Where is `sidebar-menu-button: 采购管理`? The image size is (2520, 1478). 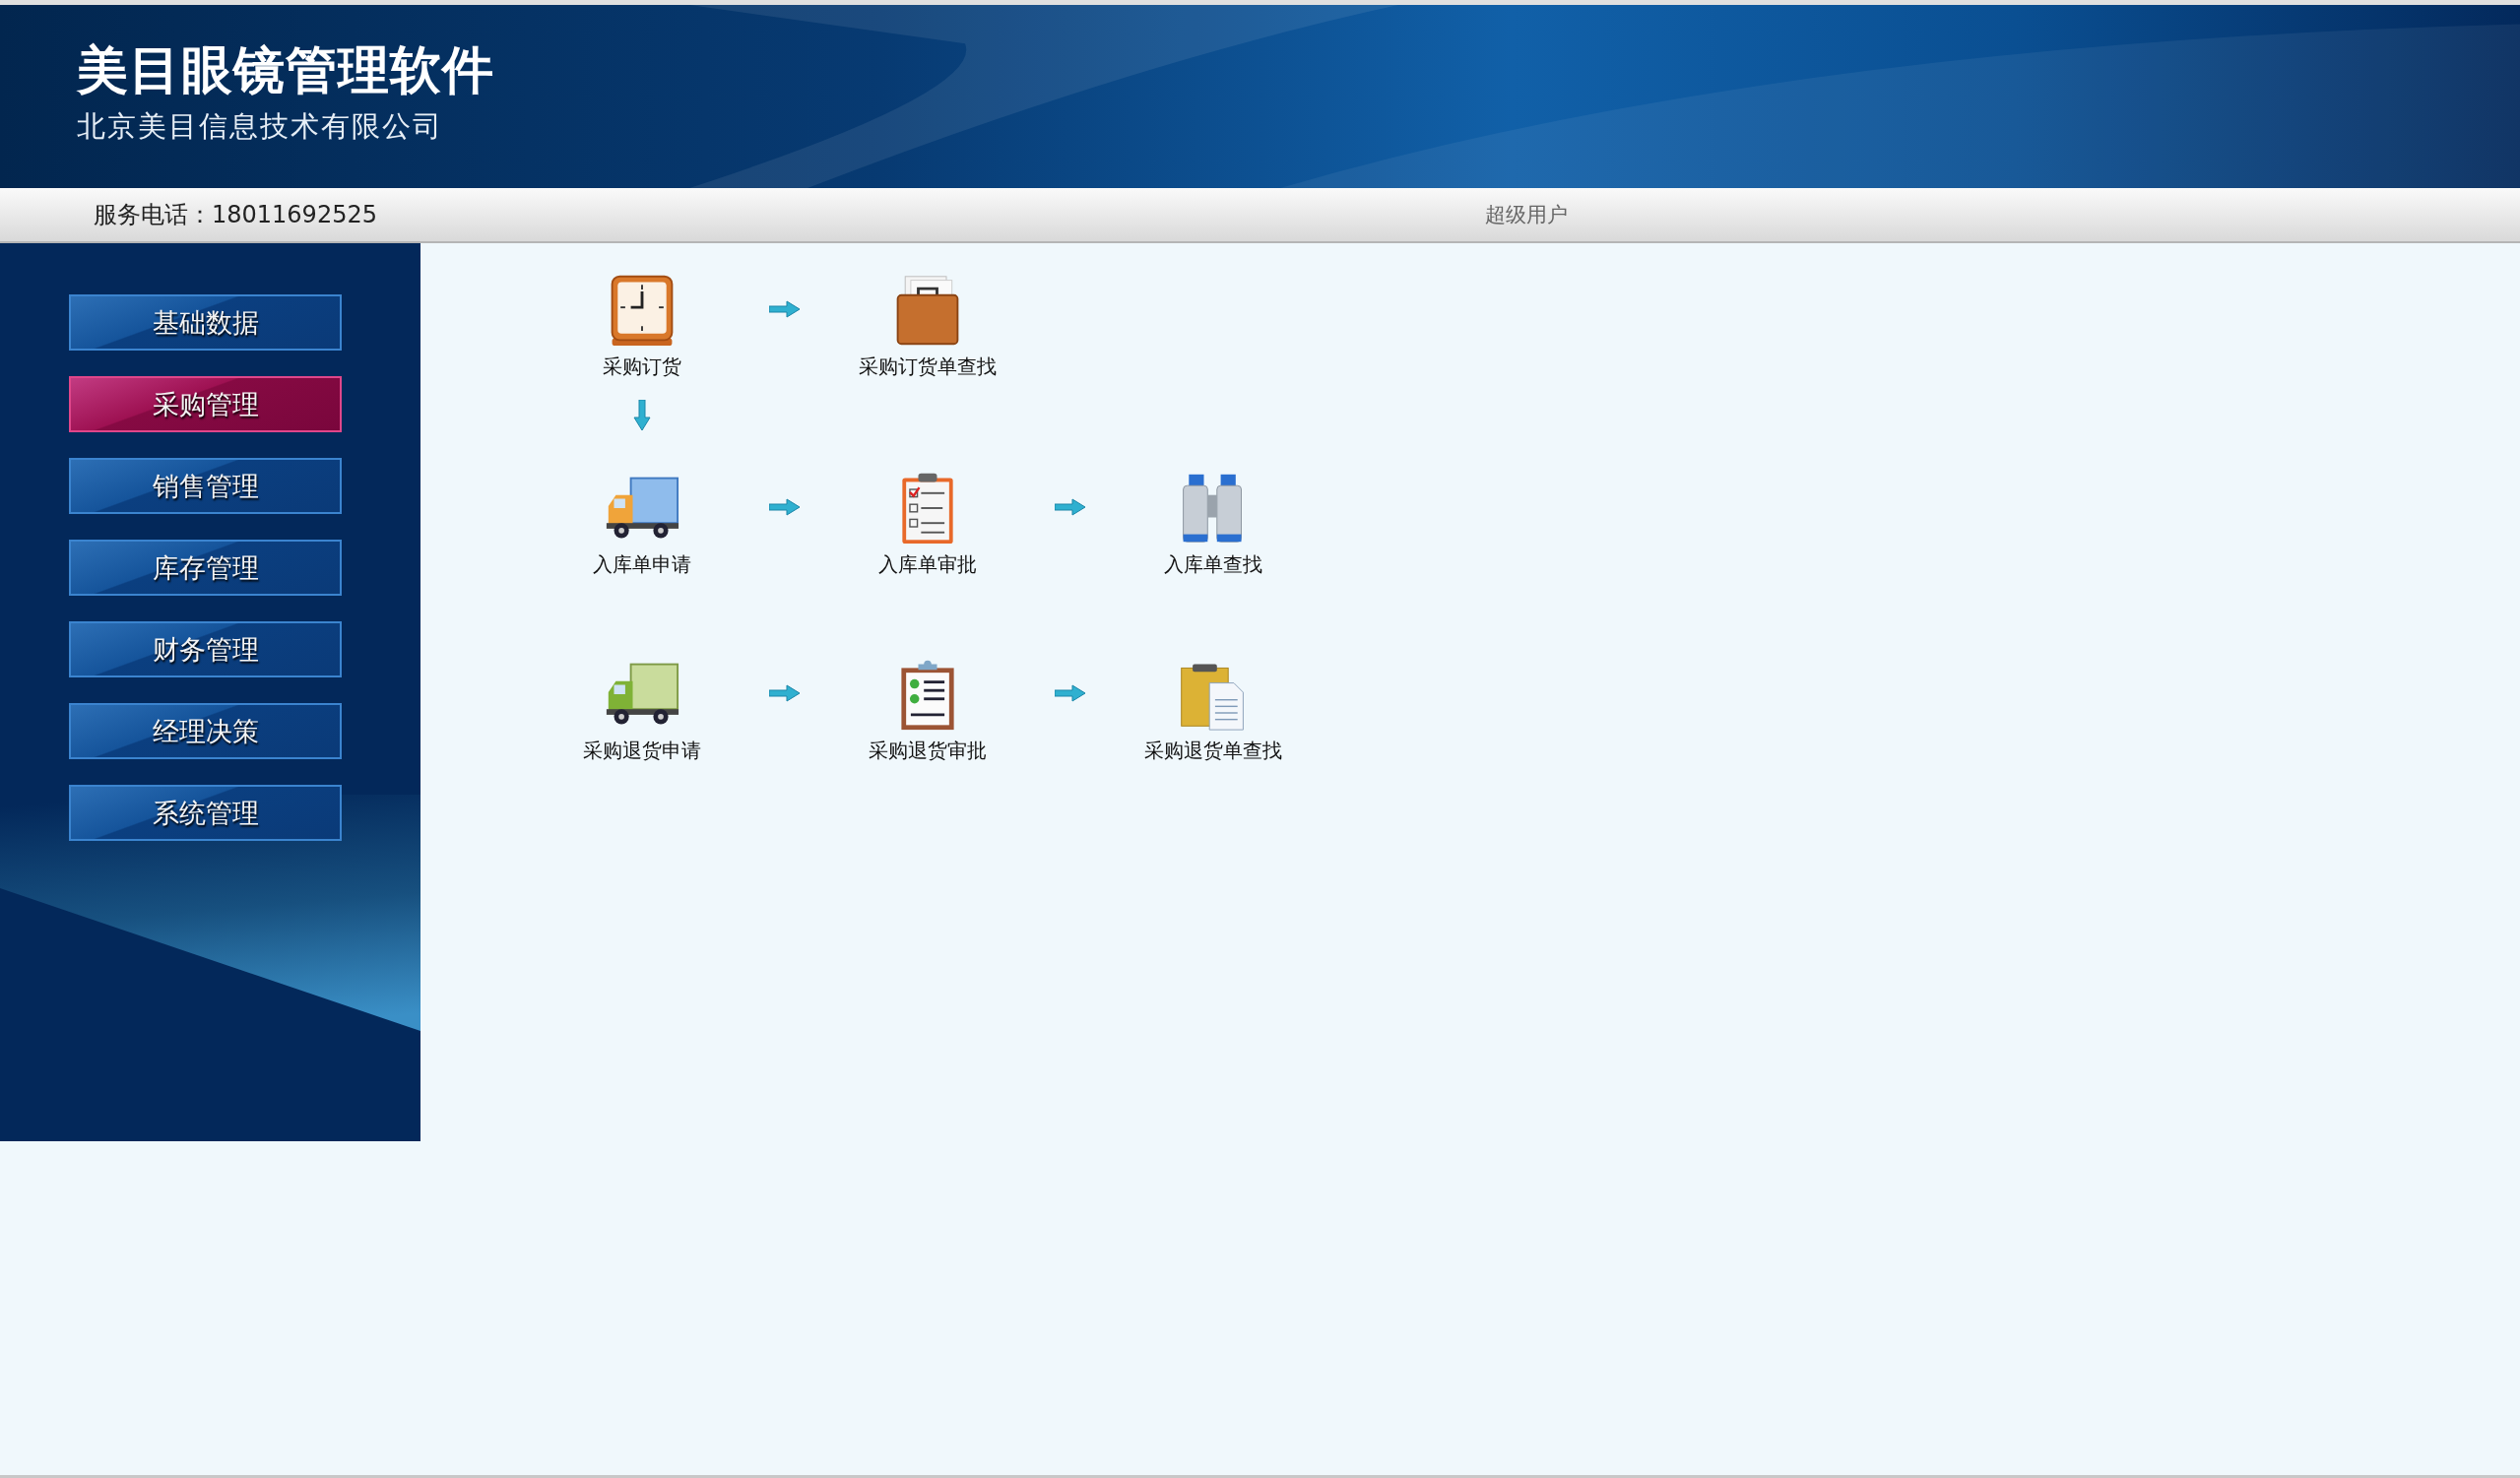
sidebar-menu-button: 采购管理 is located at coordinates (205, 404).